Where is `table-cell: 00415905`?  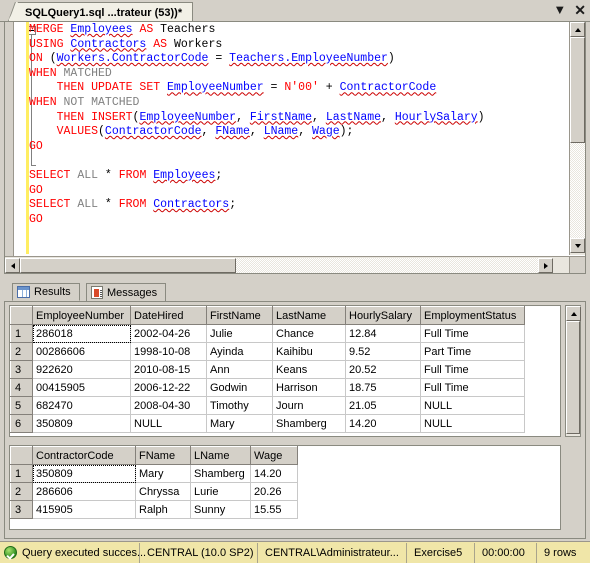 table-cell: 00415905 is located at coordinates (81, 387).